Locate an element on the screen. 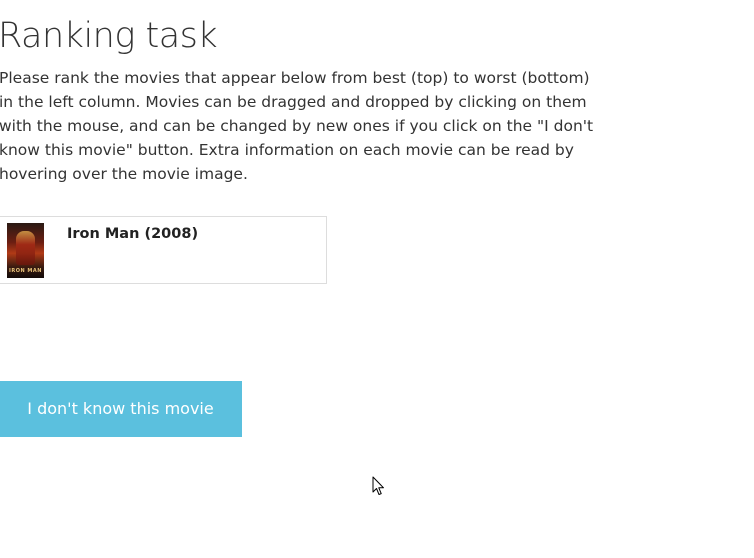  poster-figure is located at coordinates (25, 248).